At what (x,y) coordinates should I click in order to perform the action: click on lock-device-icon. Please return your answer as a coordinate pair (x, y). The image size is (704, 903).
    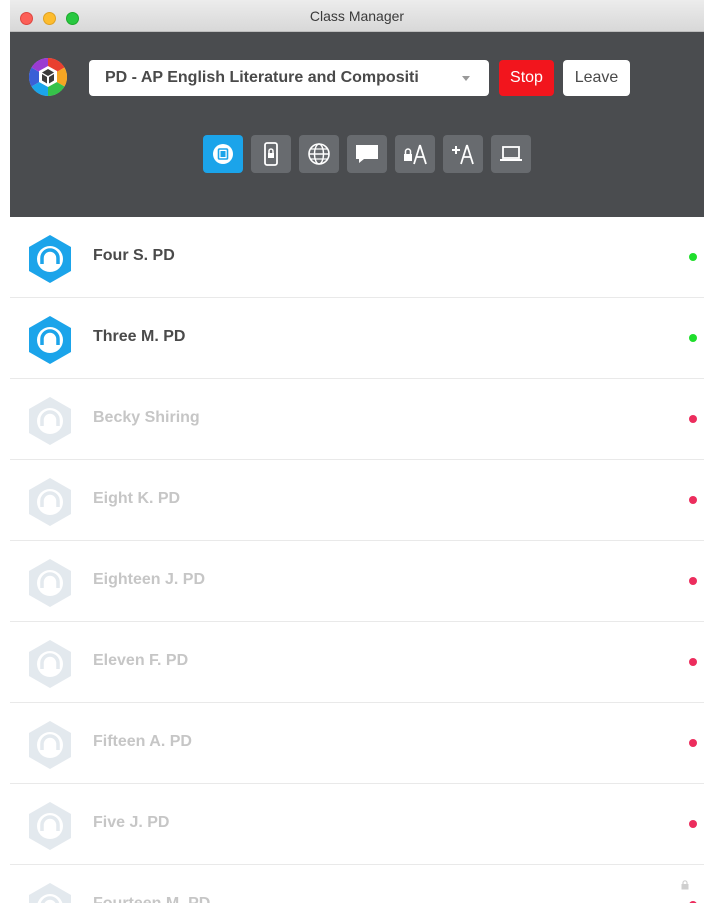
    Looking at the image, I should click on (271, 154).